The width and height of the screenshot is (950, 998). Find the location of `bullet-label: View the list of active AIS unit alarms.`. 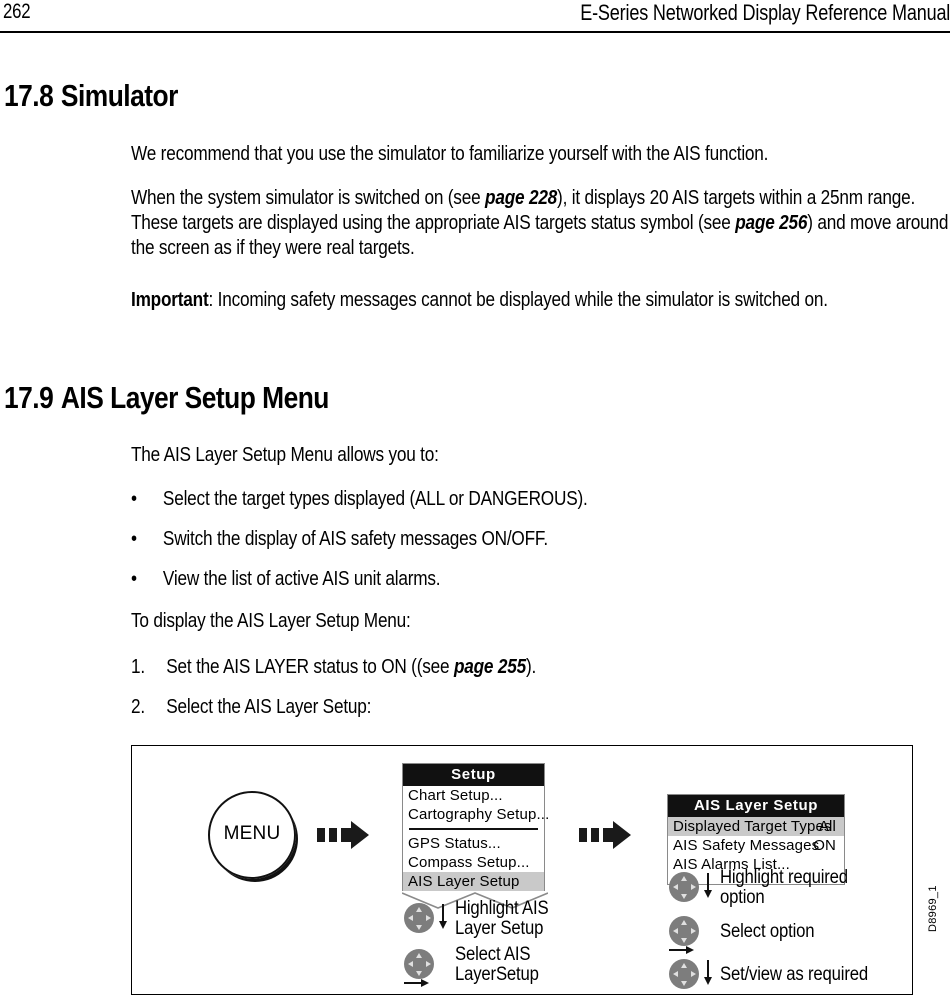

bullet-label: View the list of active AIS unit alarms. is located at coordinates (301, 578).